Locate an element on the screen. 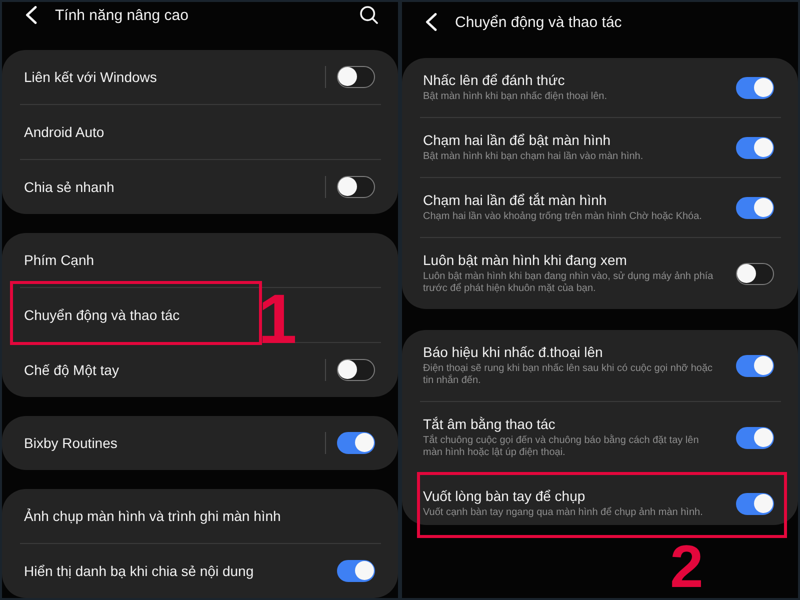  setting-title: Liên kết với Windows is located at coordinates (90, 77).